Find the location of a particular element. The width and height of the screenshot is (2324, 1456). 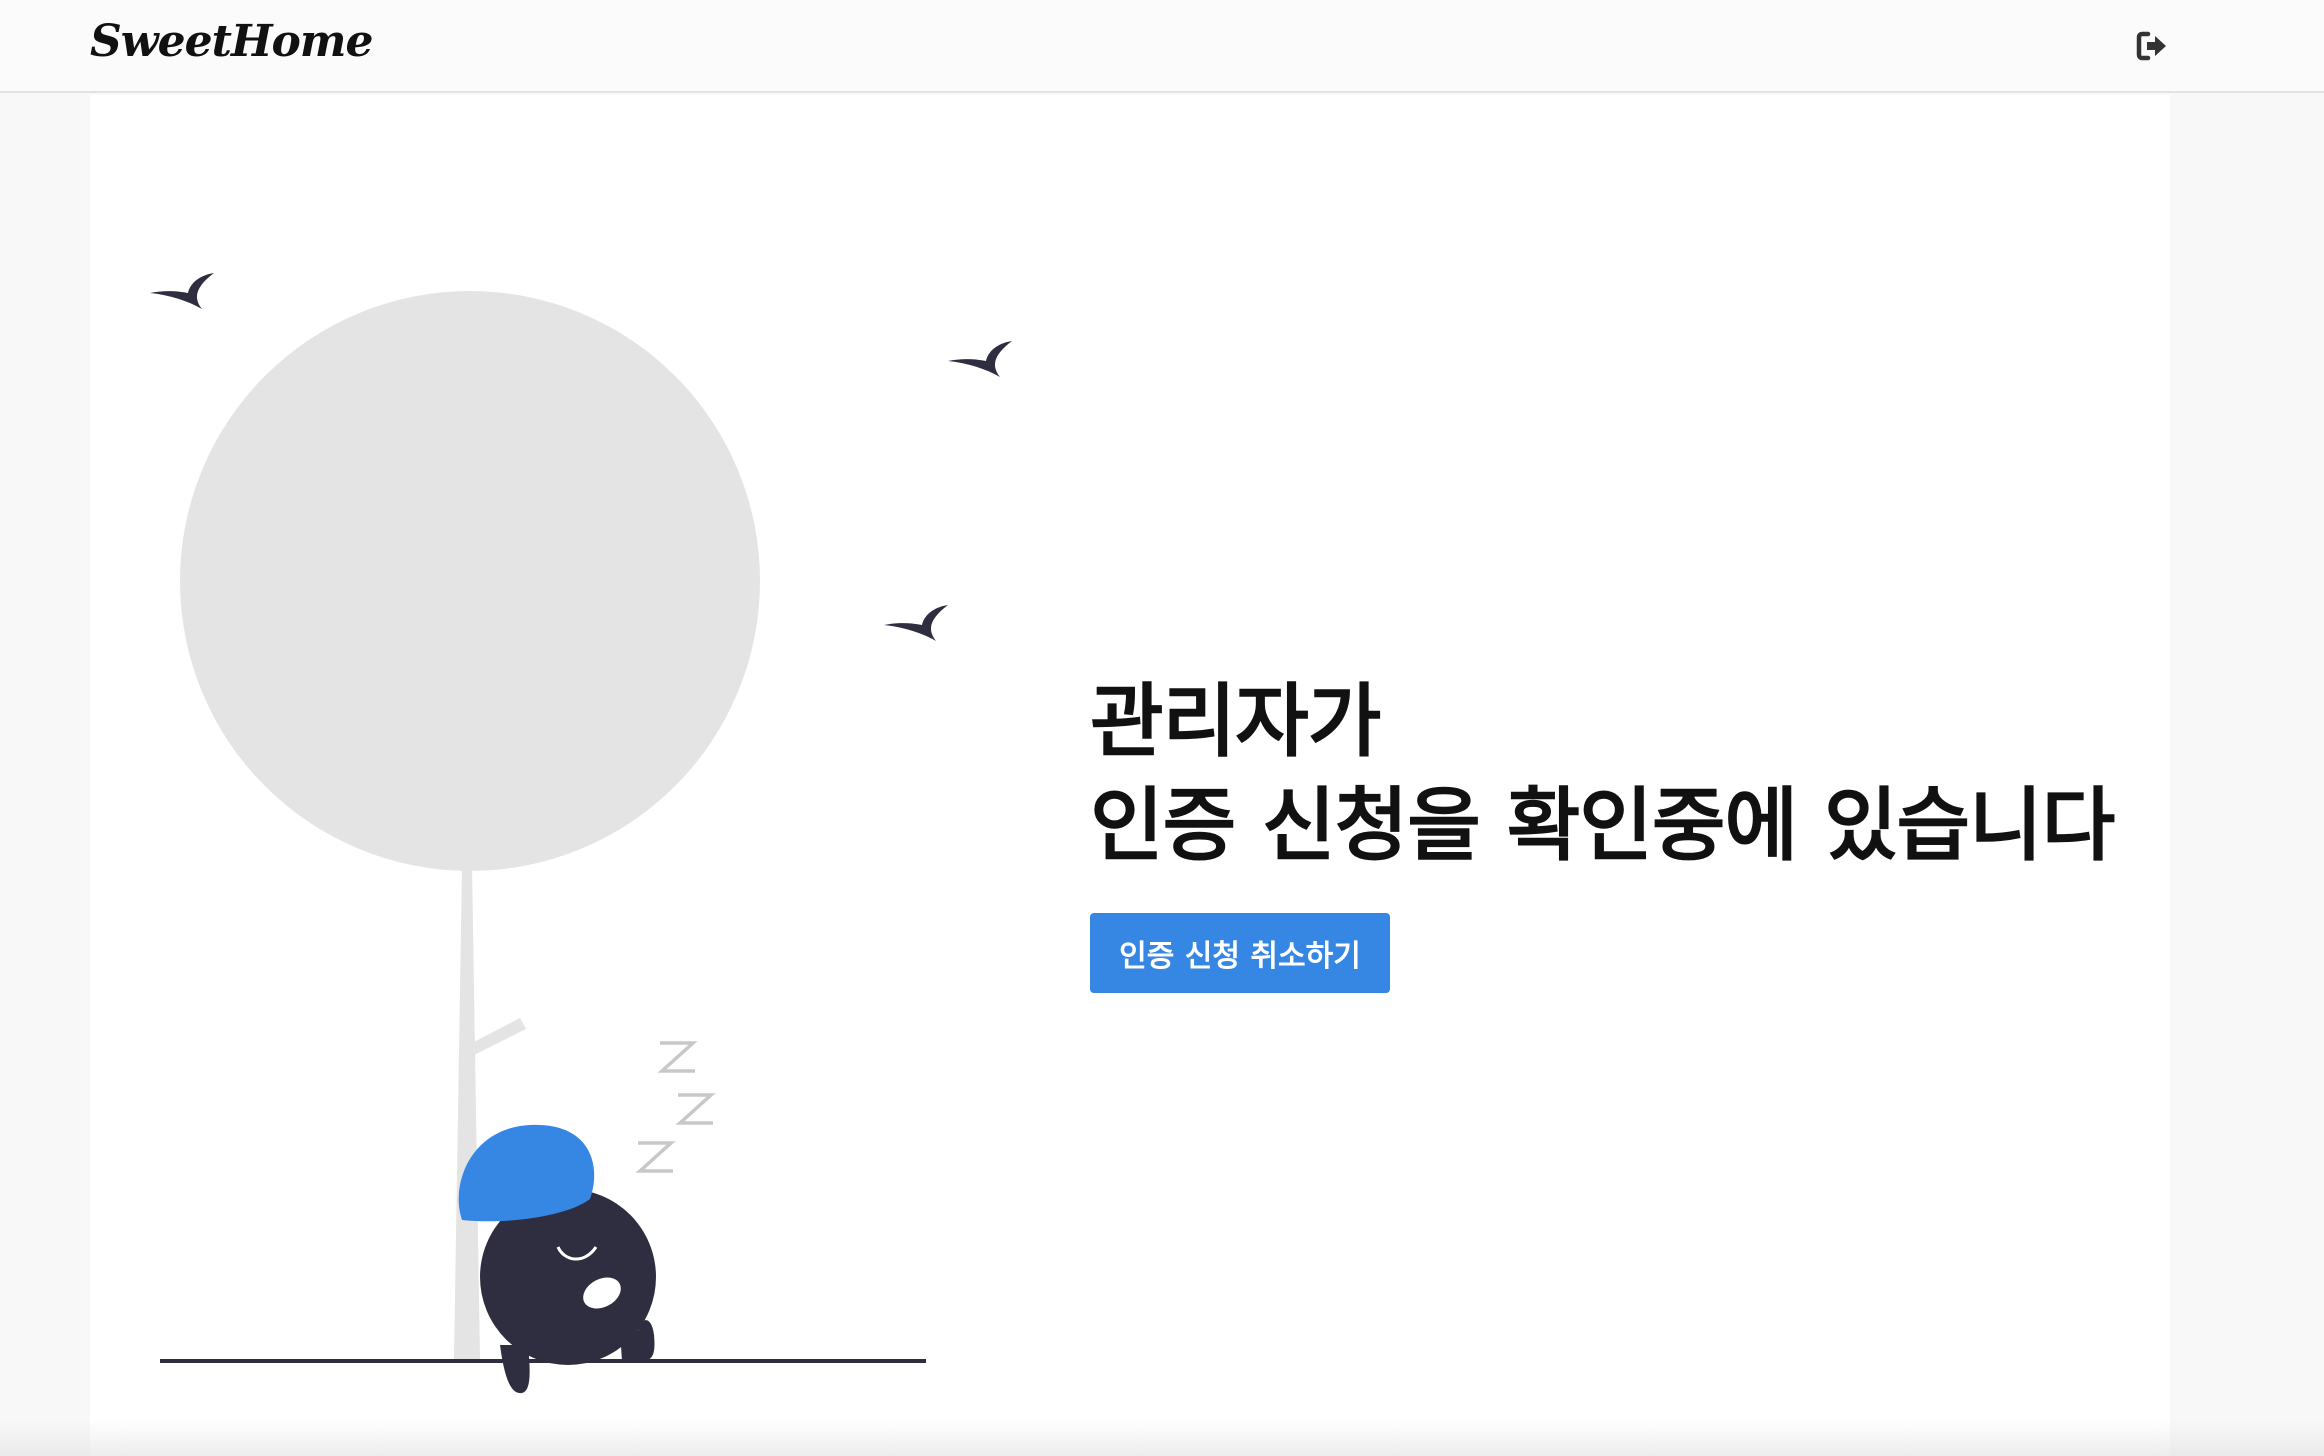

sign-out-icon is located at coordinates (2151, 46).